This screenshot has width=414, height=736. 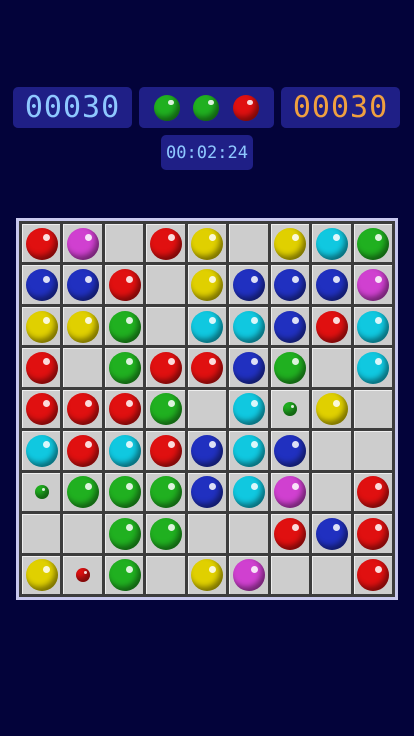 What do you see at coordinates (340, 107) in the screenshot?
I see `best-score-display: 00030` at bounding box center [340, 107].